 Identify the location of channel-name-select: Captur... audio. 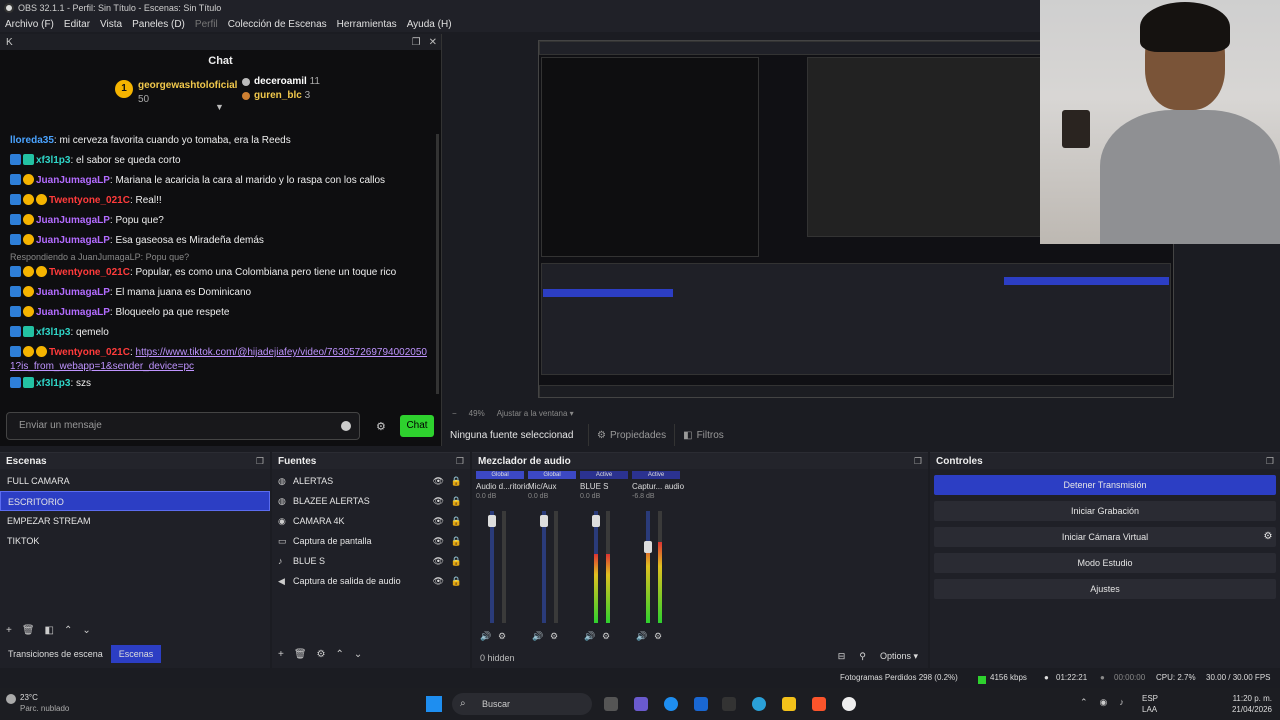
(664, 485).